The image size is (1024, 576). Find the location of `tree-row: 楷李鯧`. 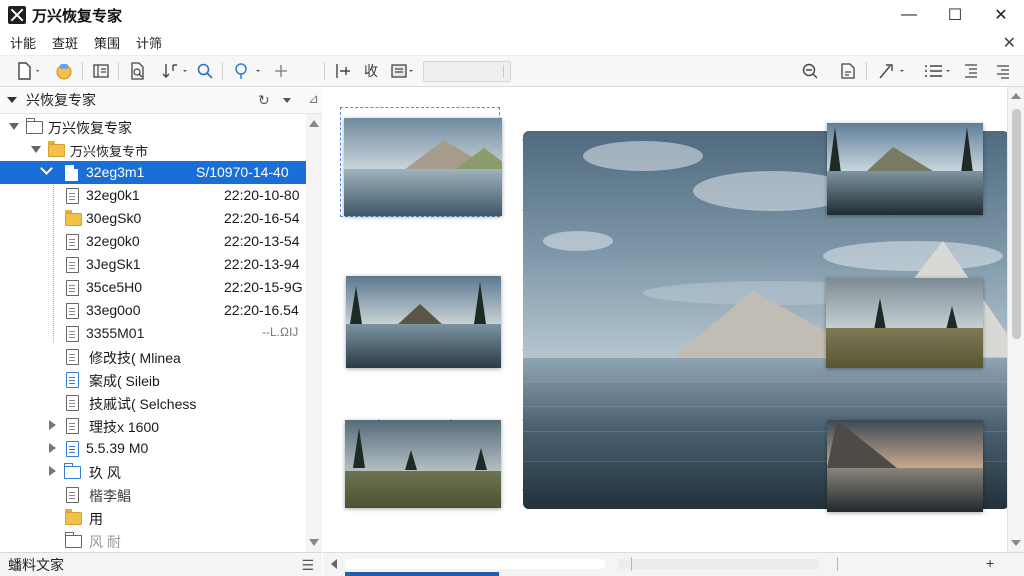

tree-row: 楷李鯧 is located at coordinates (153, 494).